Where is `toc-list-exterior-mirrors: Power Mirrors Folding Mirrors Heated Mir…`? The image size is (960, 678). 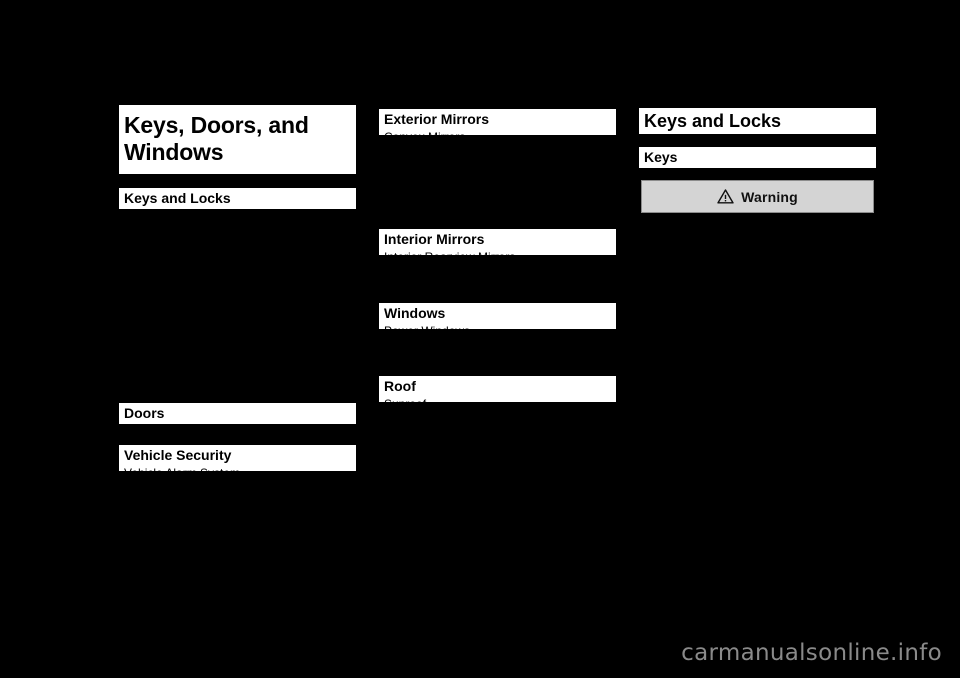
toc-list-exterior-mirrors: Power Mirrors Folding Mirrors Heated Mir… is located at coordinates (497, 157).